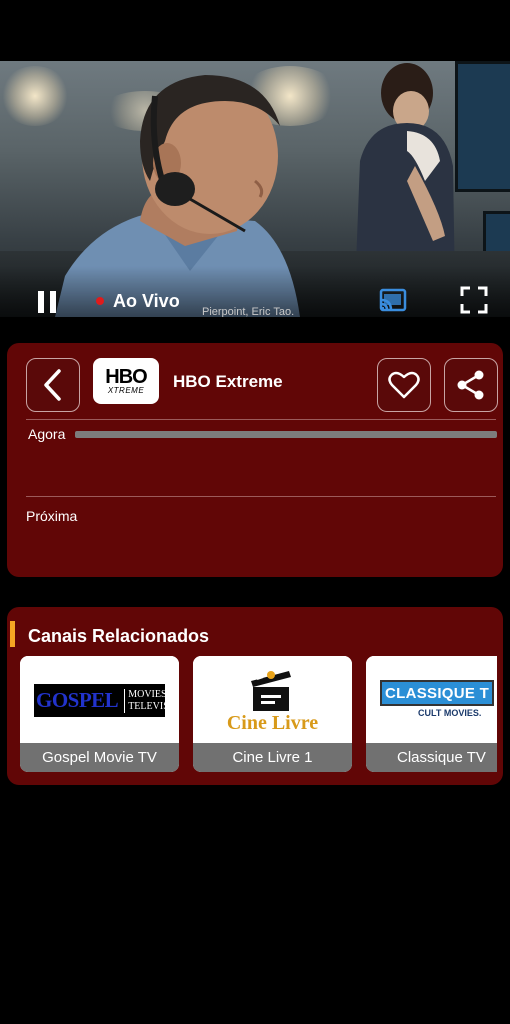  I want to click on fullscreen-icon, so click(474, 300).